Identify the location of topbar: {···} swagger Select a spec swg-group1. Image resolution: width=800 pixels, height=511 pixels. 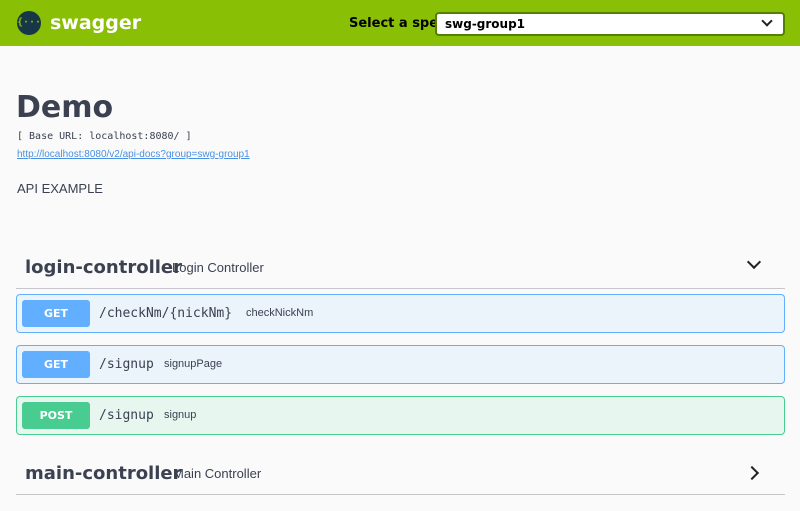
(400, 23).